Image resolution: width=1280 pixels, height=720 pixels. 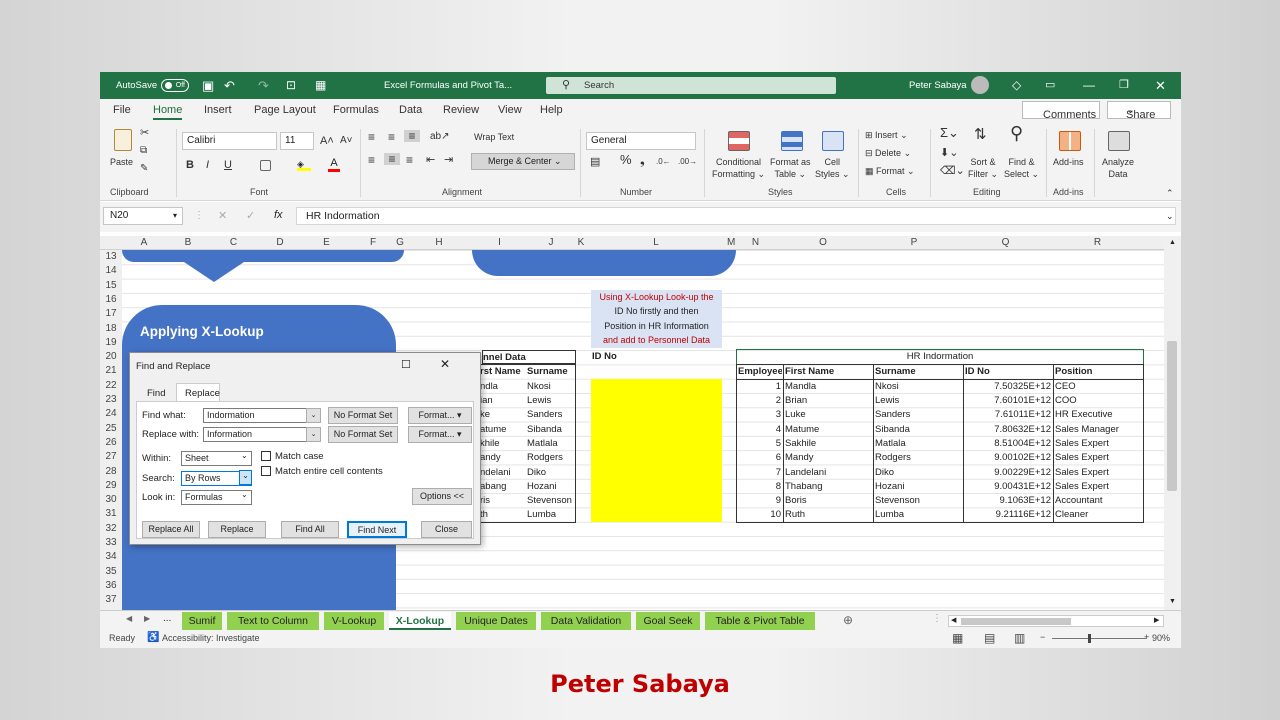 I want to click on column-header: Q, so click(x=1005, y=242).